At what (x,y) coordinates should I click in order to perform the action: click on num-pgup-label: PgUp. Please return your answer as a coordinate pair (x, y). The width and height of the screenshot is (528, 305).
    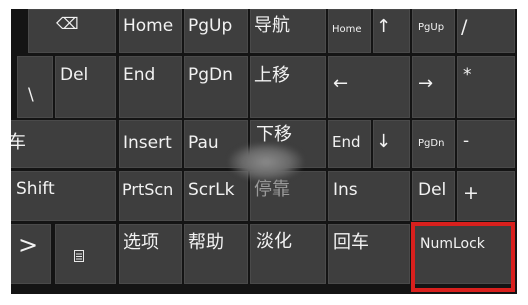
    Looking at the image, I should click on (431, 27).